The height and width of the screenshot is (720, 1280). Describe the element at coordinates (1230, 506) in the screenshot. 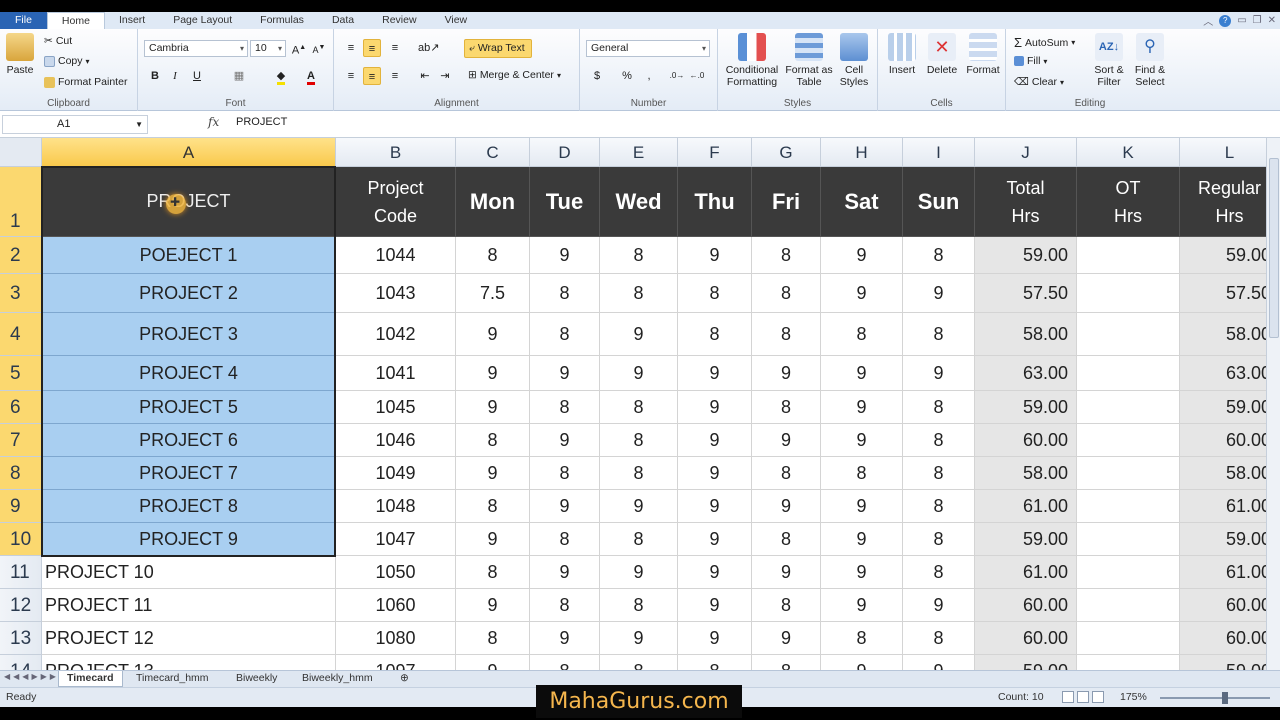

I see `cell-regular: 61.00` at that location.